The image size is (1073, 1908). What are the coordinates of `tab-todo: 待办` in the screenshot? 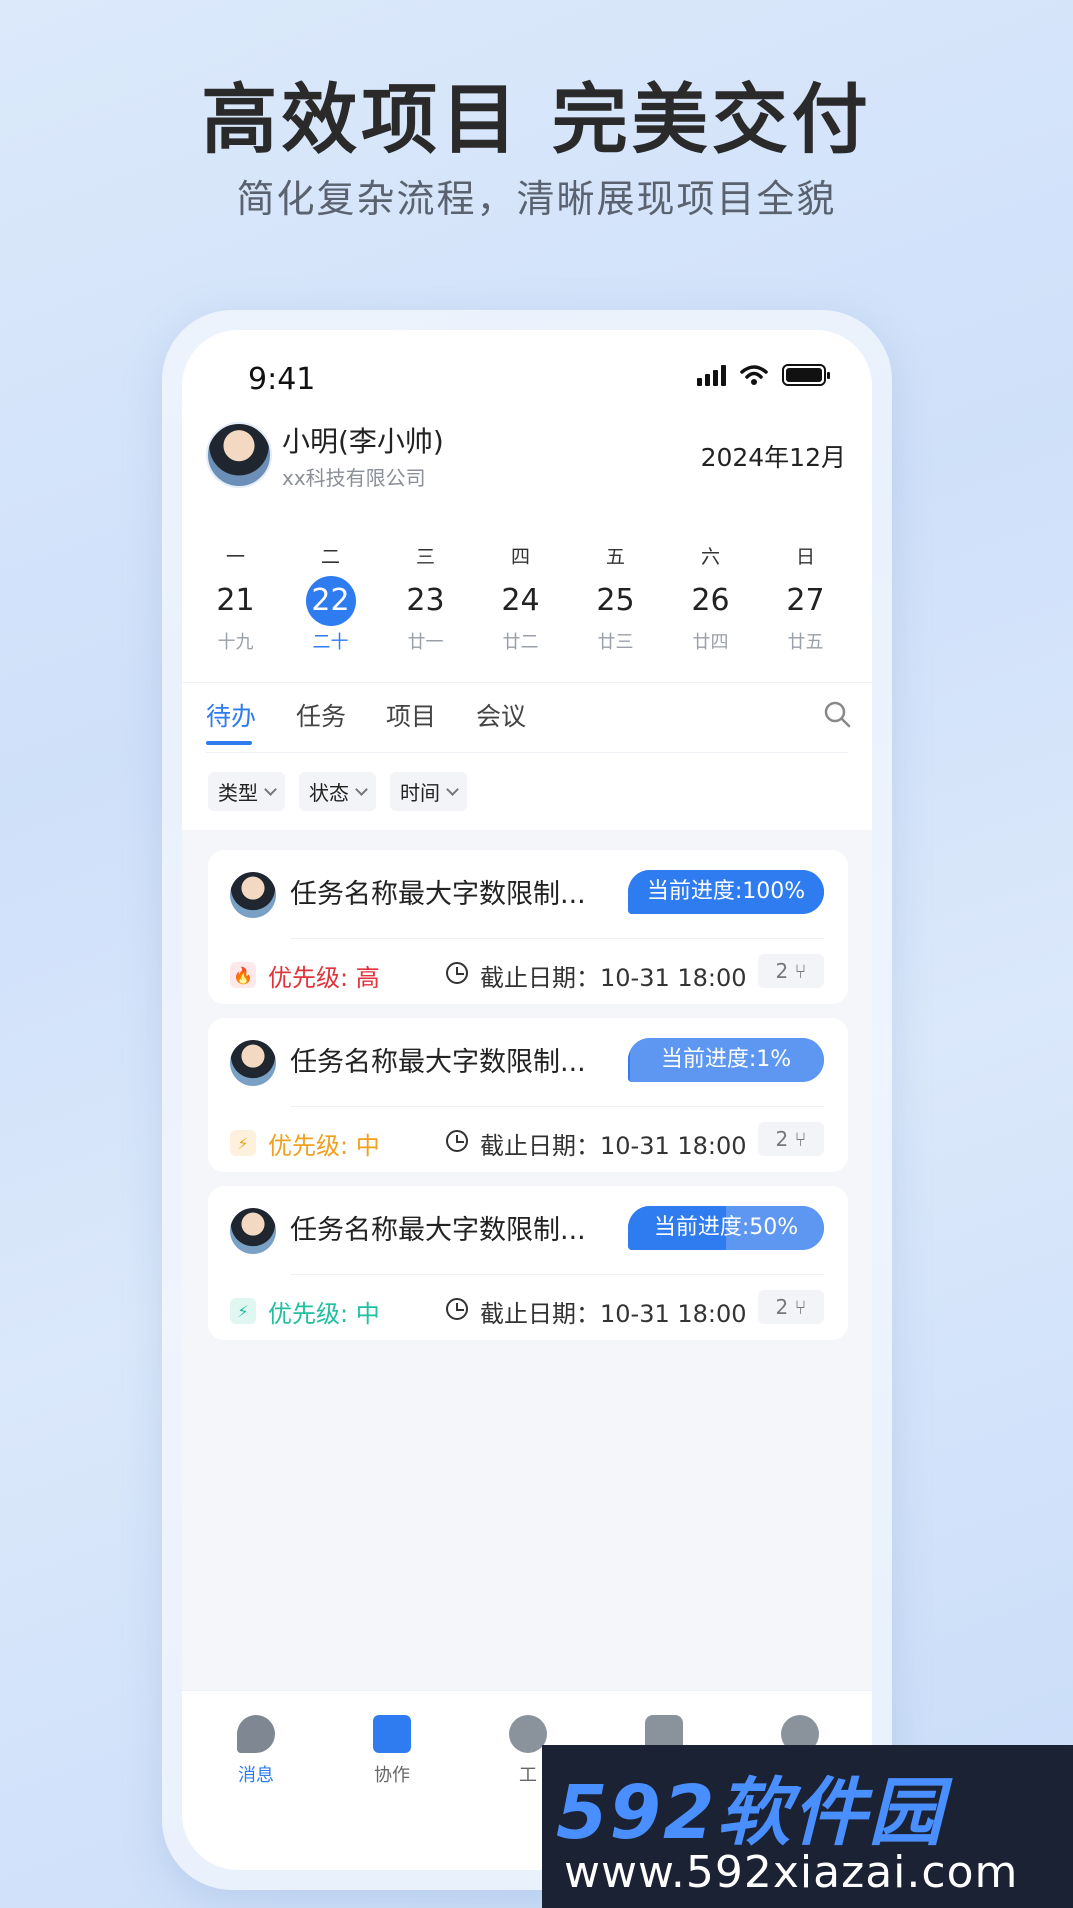 It's located at (231, 721).